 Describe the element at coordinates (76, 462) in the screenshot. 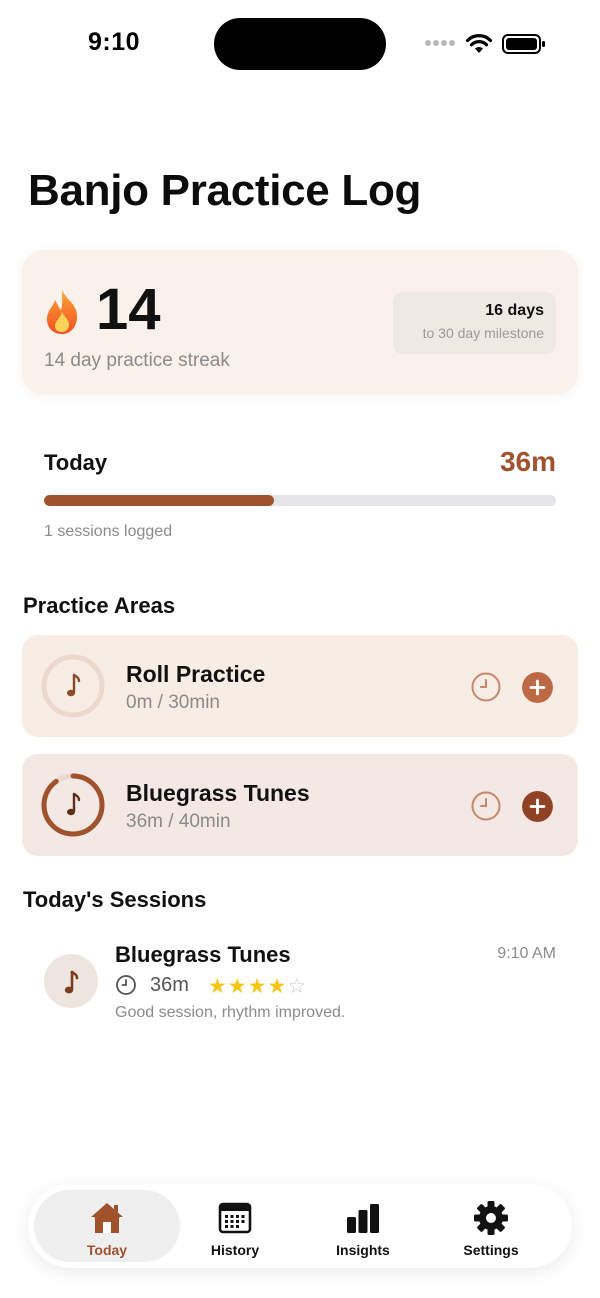

I see `today-label: Today` at that location.